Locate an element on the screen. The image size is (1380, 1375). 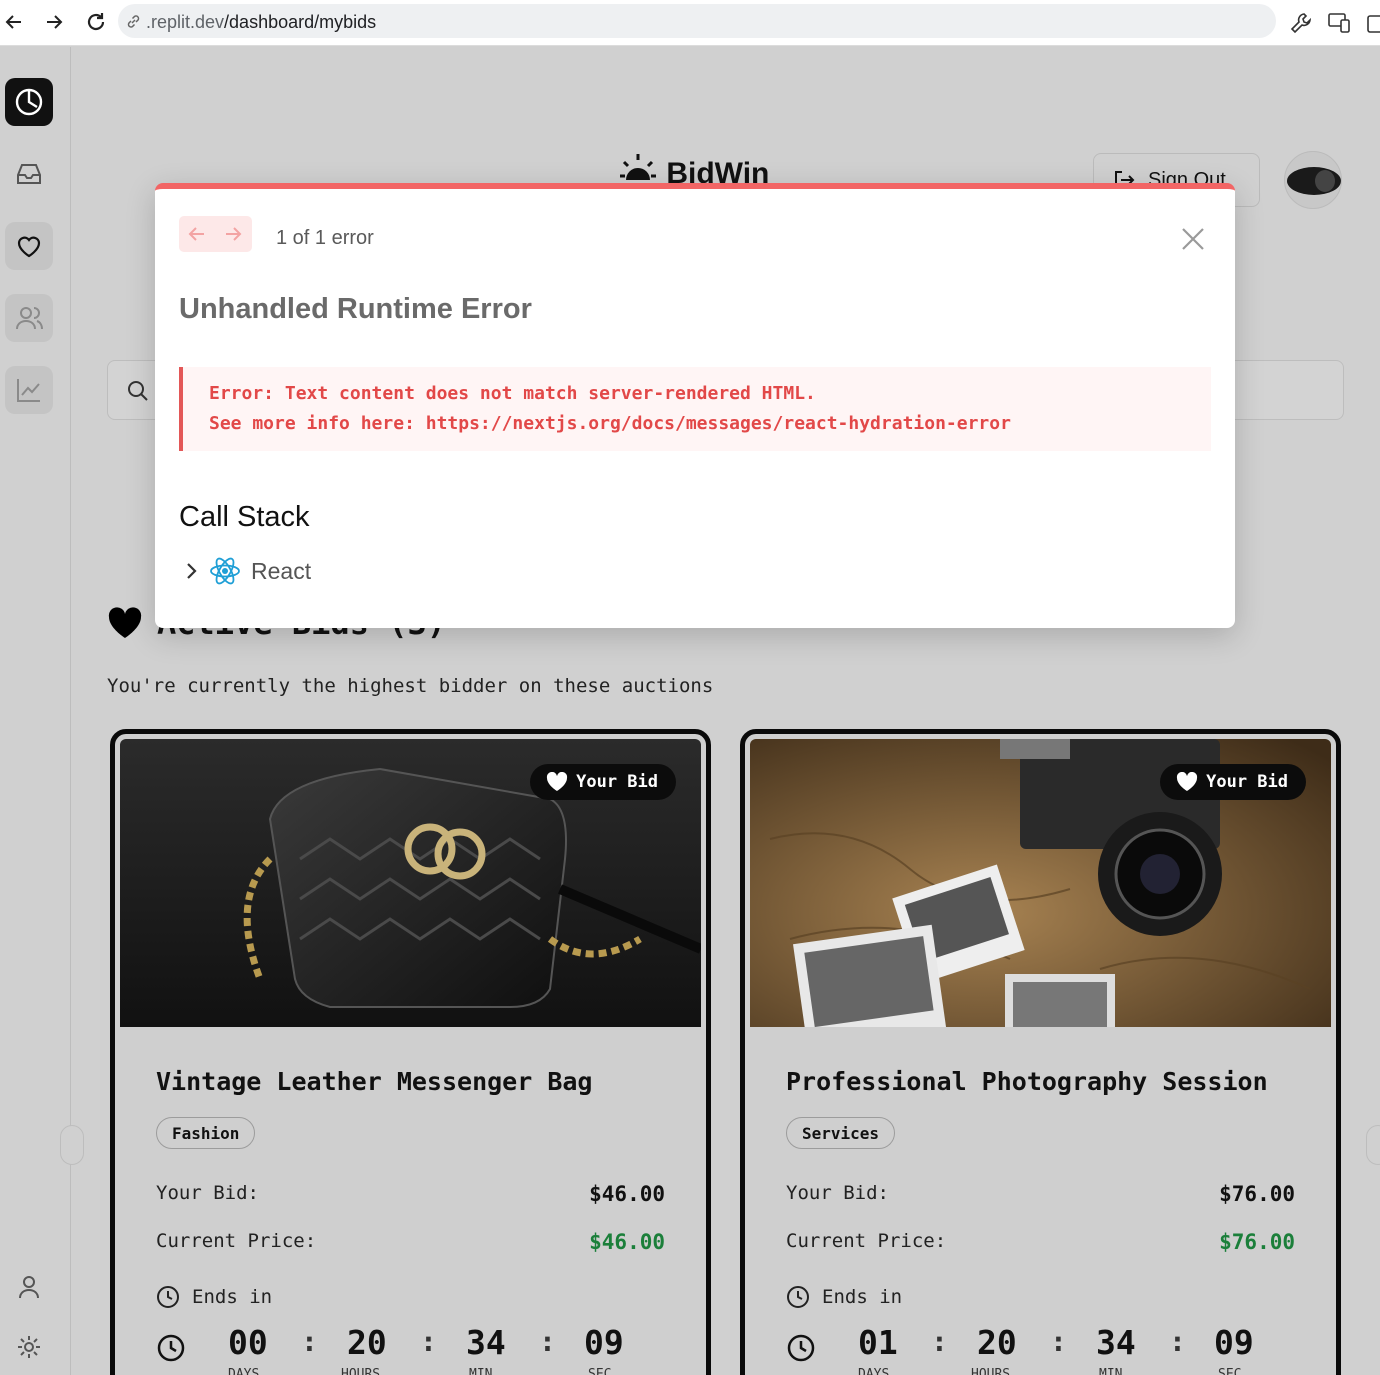
prev-error-button is located at coordinates (197, 234).